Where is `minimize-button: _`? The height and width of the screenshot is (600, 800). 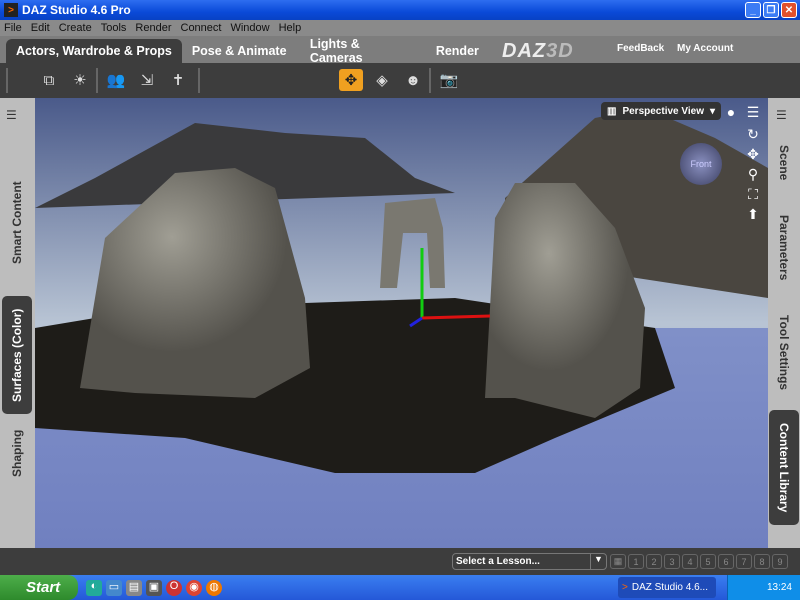 minimize-button: _ is located at coordinates (753, 10).